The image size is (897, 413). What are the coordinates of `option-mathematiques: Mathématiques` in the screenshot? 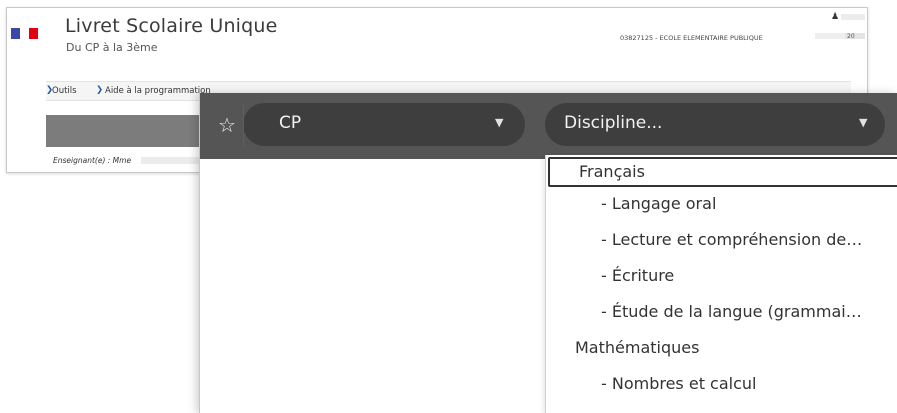 It's located at (721, 347).